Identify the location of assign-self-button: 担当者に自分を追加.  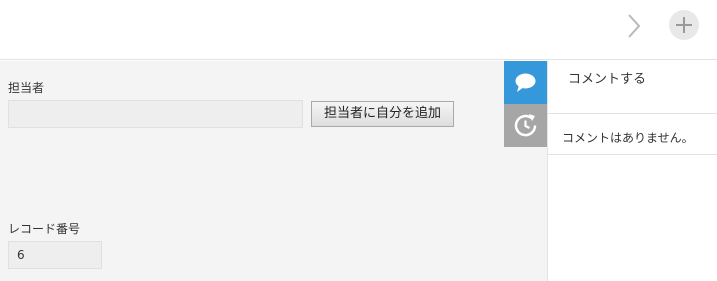
(382, 114).